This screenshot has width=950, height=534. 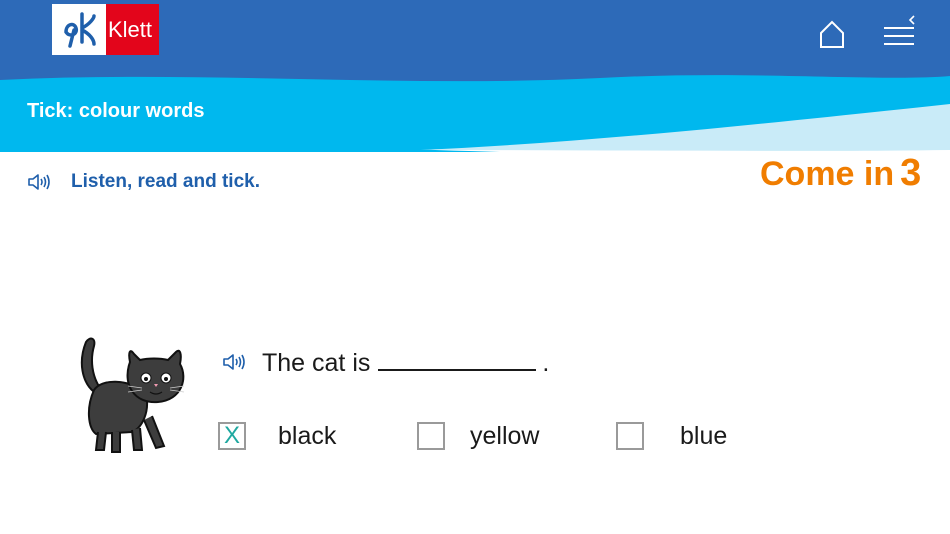 I want to click on instruction-row: Listen, read and tick., so click(x=143, y=182).